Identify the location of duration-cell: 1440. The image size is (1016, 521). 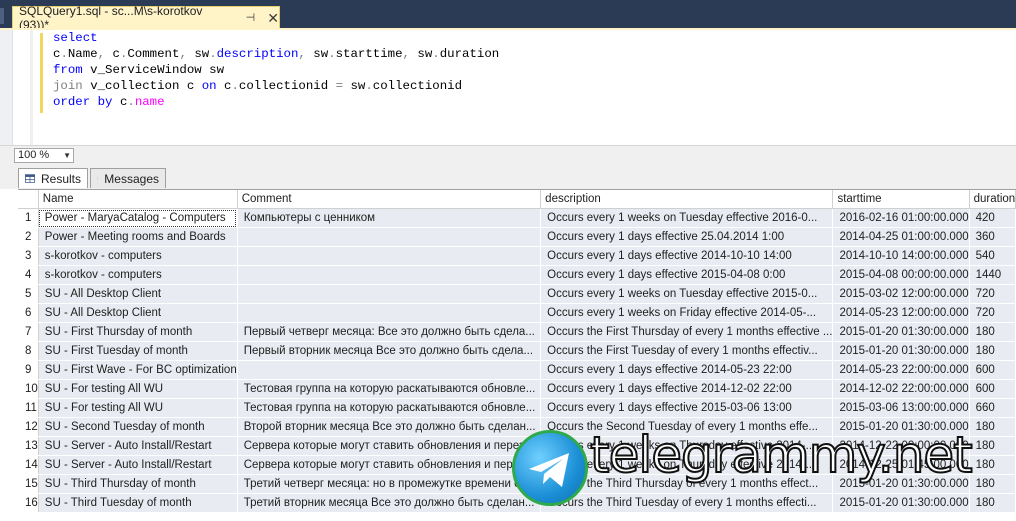
(992, 275).